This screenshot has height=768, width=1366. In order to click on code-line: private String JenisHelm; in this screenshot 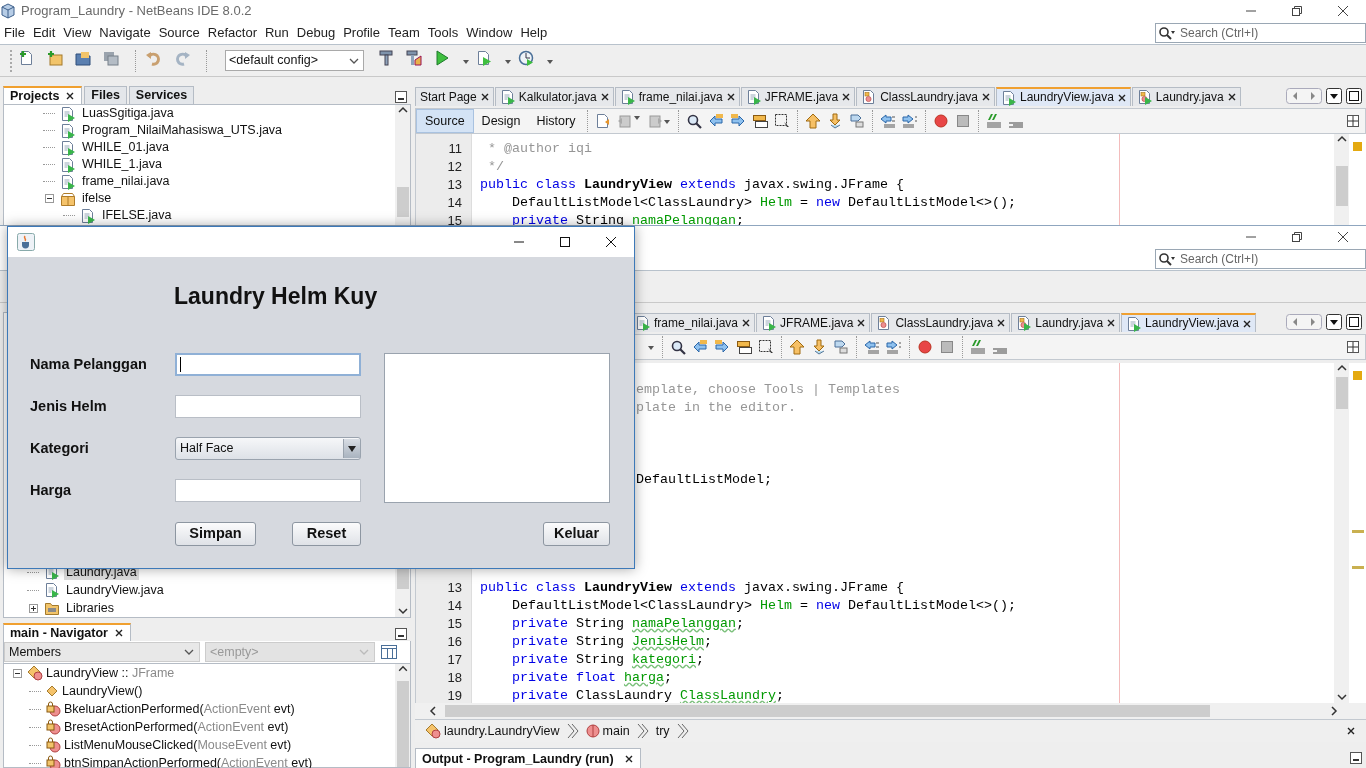, I will do `click(611, 642)`.